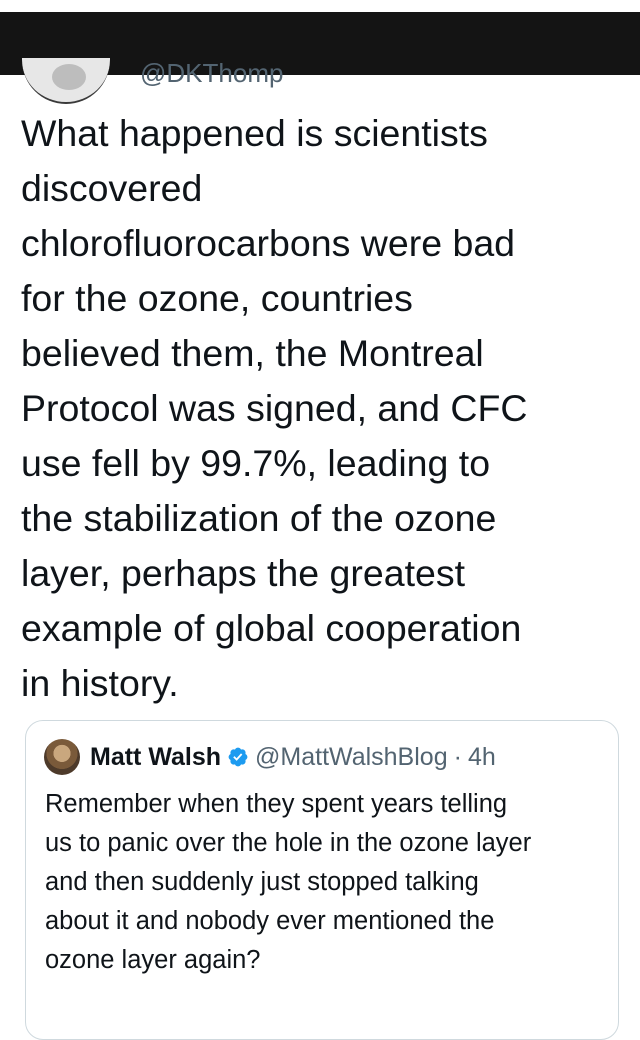 This screenshot has height=1040, width=640. Describe the element at coordinates (156, 756) in the screenshot. I see `quoted-author-name: Matt Walsh` at that location.